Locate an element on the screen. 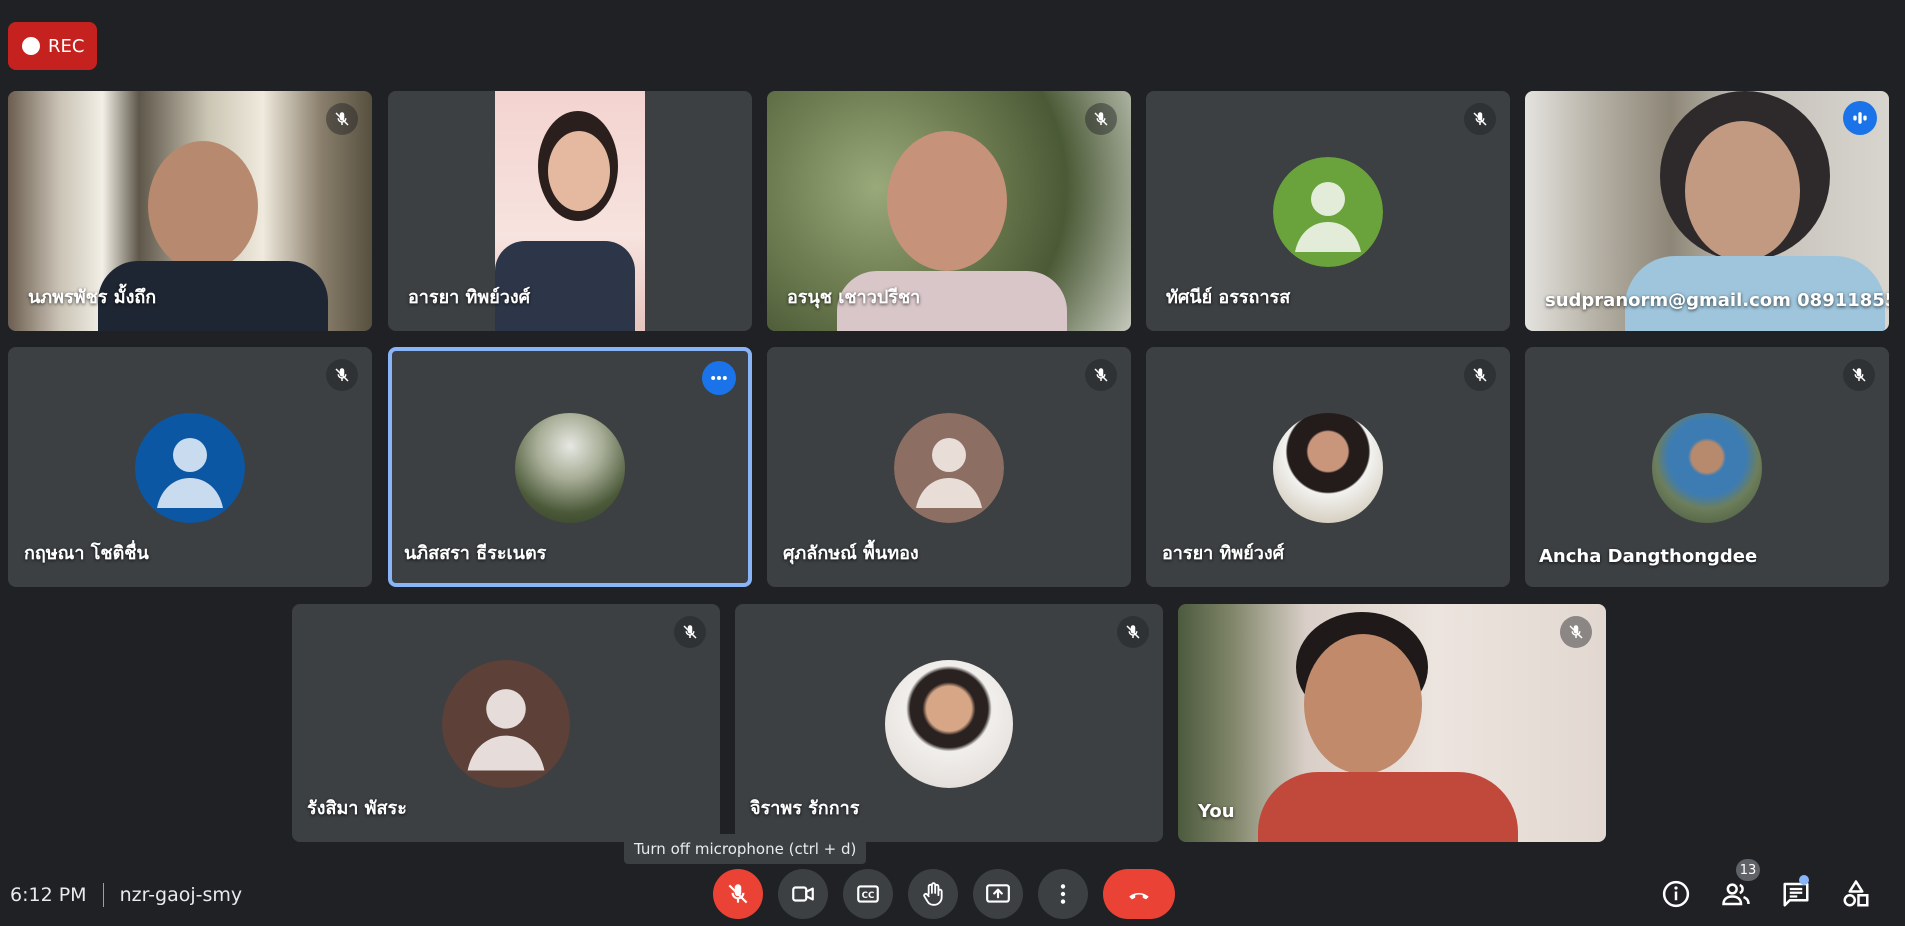 The height and width of the screenshot is (926, 1905). present-button is located at coordinates (998, 894).